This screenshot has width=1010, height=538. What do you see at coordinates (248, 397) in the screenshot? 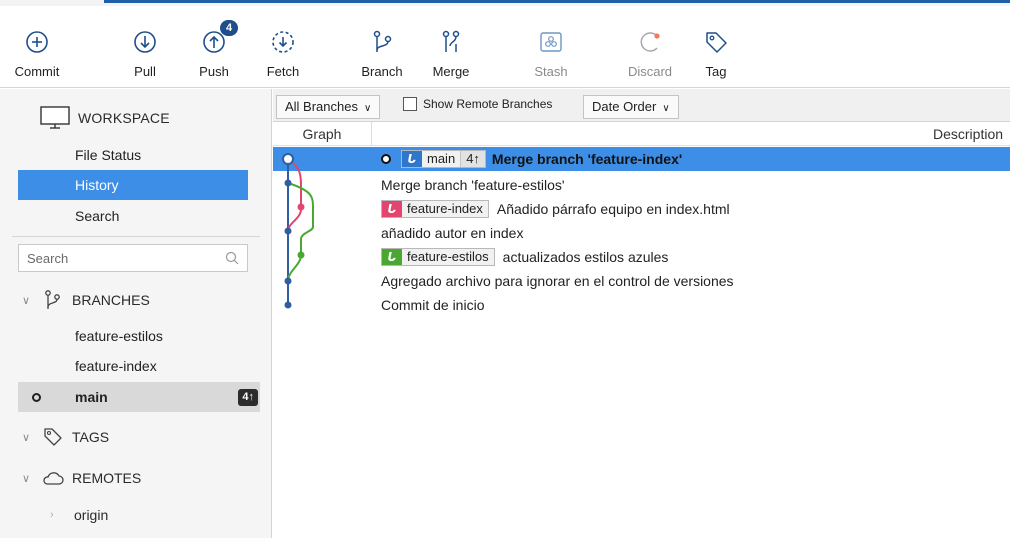
I see `ahead-count-badge: 4↑` at bounding box center [248, 397].